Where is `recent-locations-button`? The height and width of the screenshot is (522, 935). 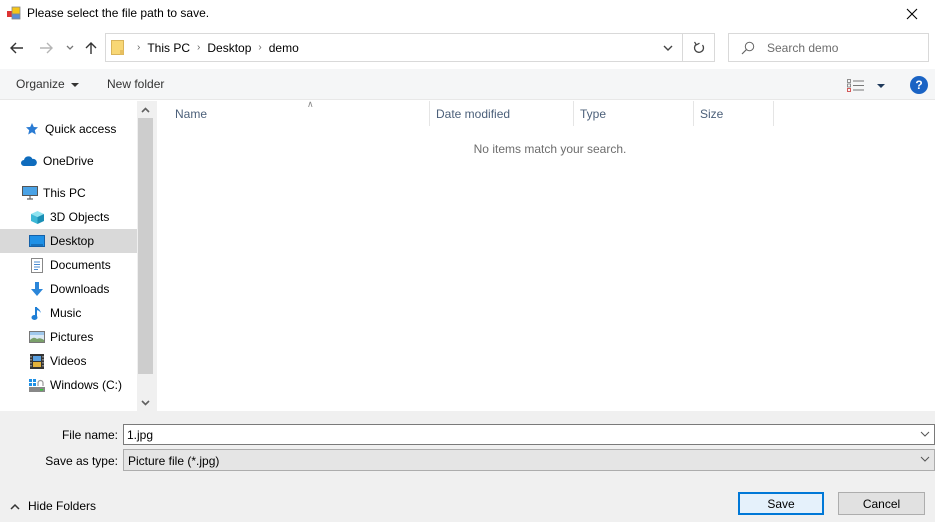
recent-locations-button is located at coordinates (70, 48).